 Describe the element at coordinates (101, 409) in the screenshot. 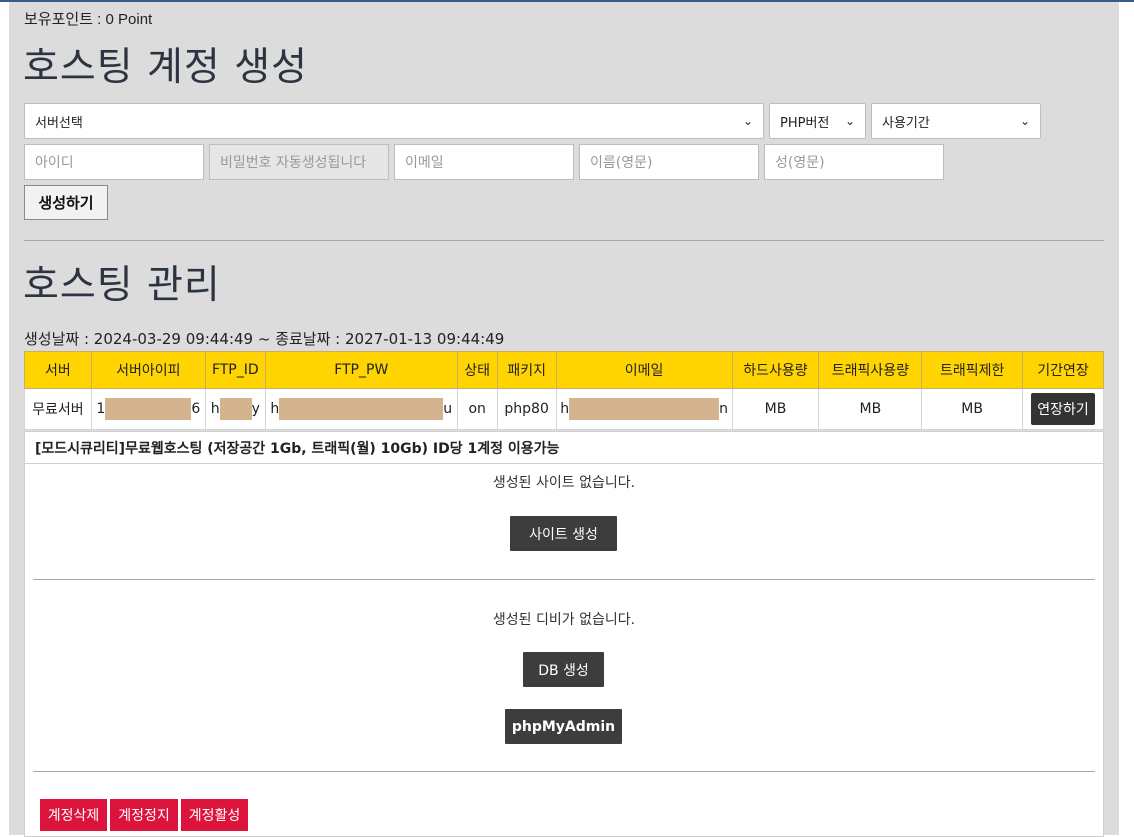

I see `ip-start: 1` at that location.